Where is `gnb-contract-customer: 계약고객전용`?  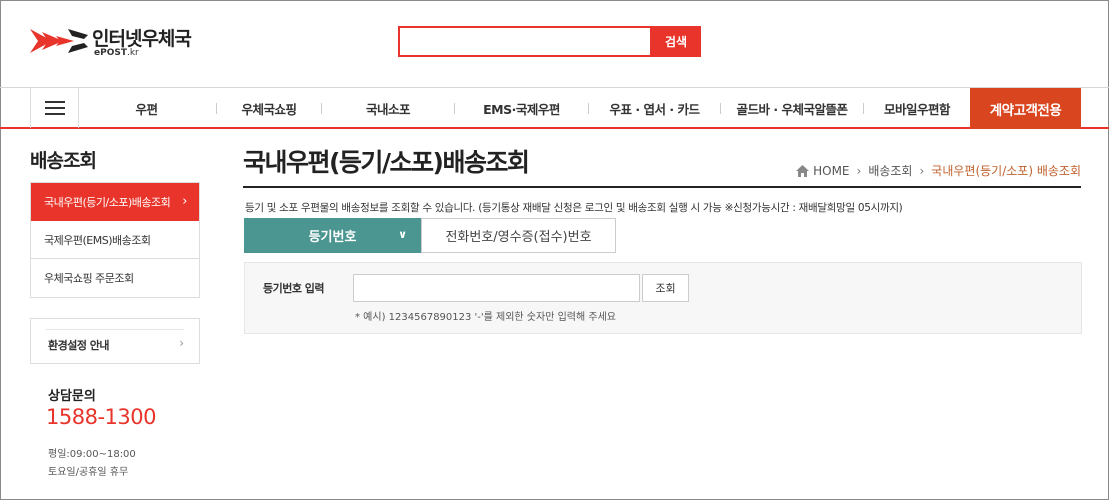
gnb-contract-customer: 계약고객전용 is located at coordinates (1025, 108).